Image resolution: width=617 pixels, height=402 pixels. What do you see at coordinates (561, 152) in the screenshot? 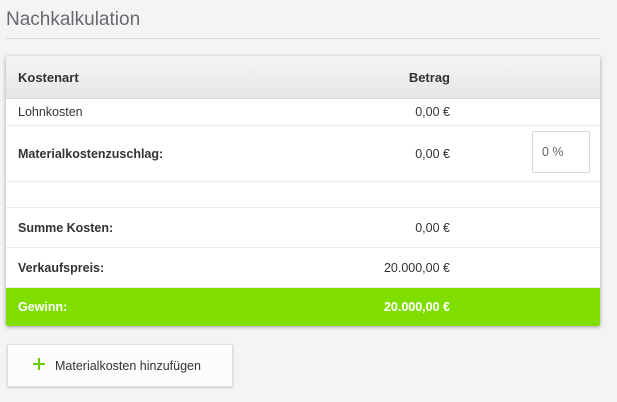
I see `material-surcharge-percent-input` at bounding box center [561, 152].